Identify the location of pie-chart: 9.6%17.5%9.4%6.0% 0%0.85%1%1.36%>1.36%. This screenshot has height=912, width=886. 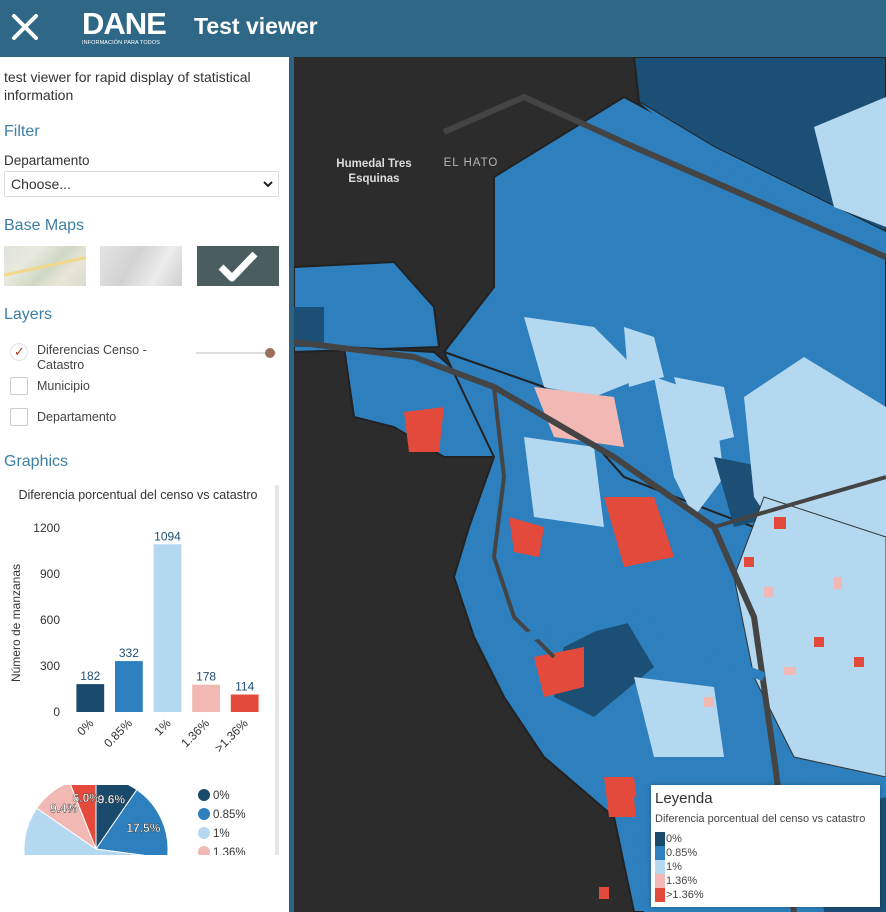
(134, 820).